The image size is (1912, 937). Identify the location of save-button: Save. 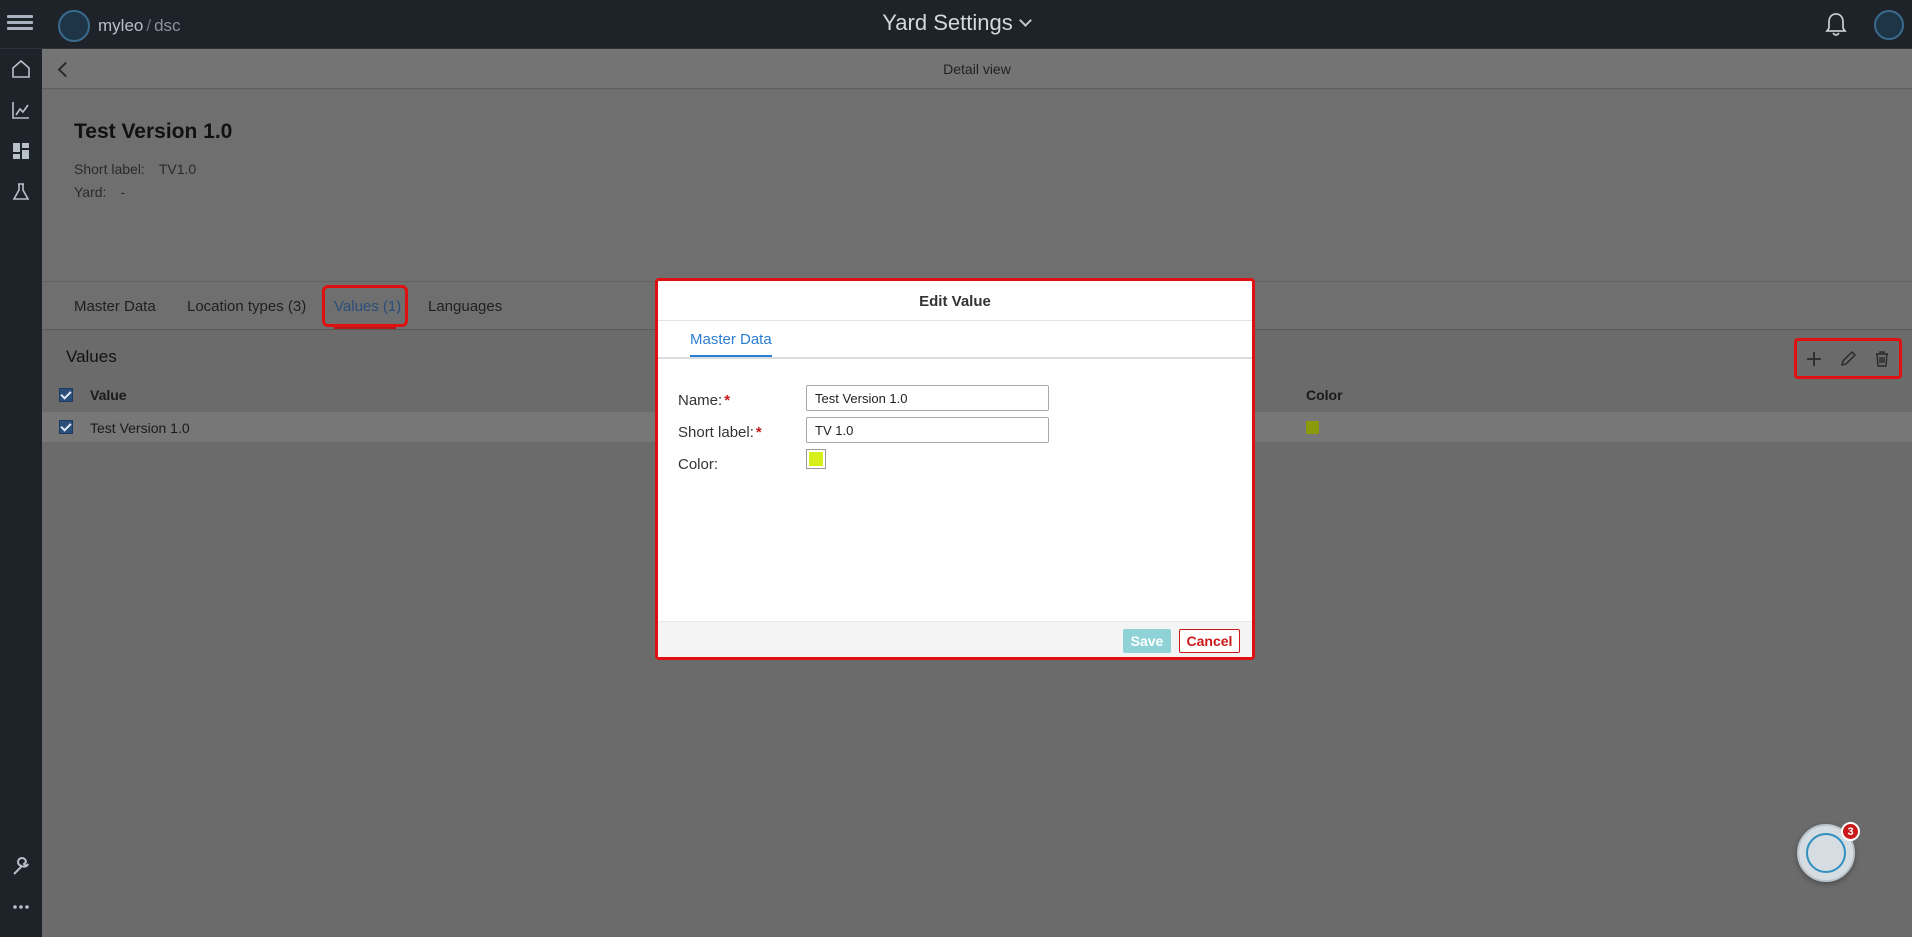
(1147, 641).